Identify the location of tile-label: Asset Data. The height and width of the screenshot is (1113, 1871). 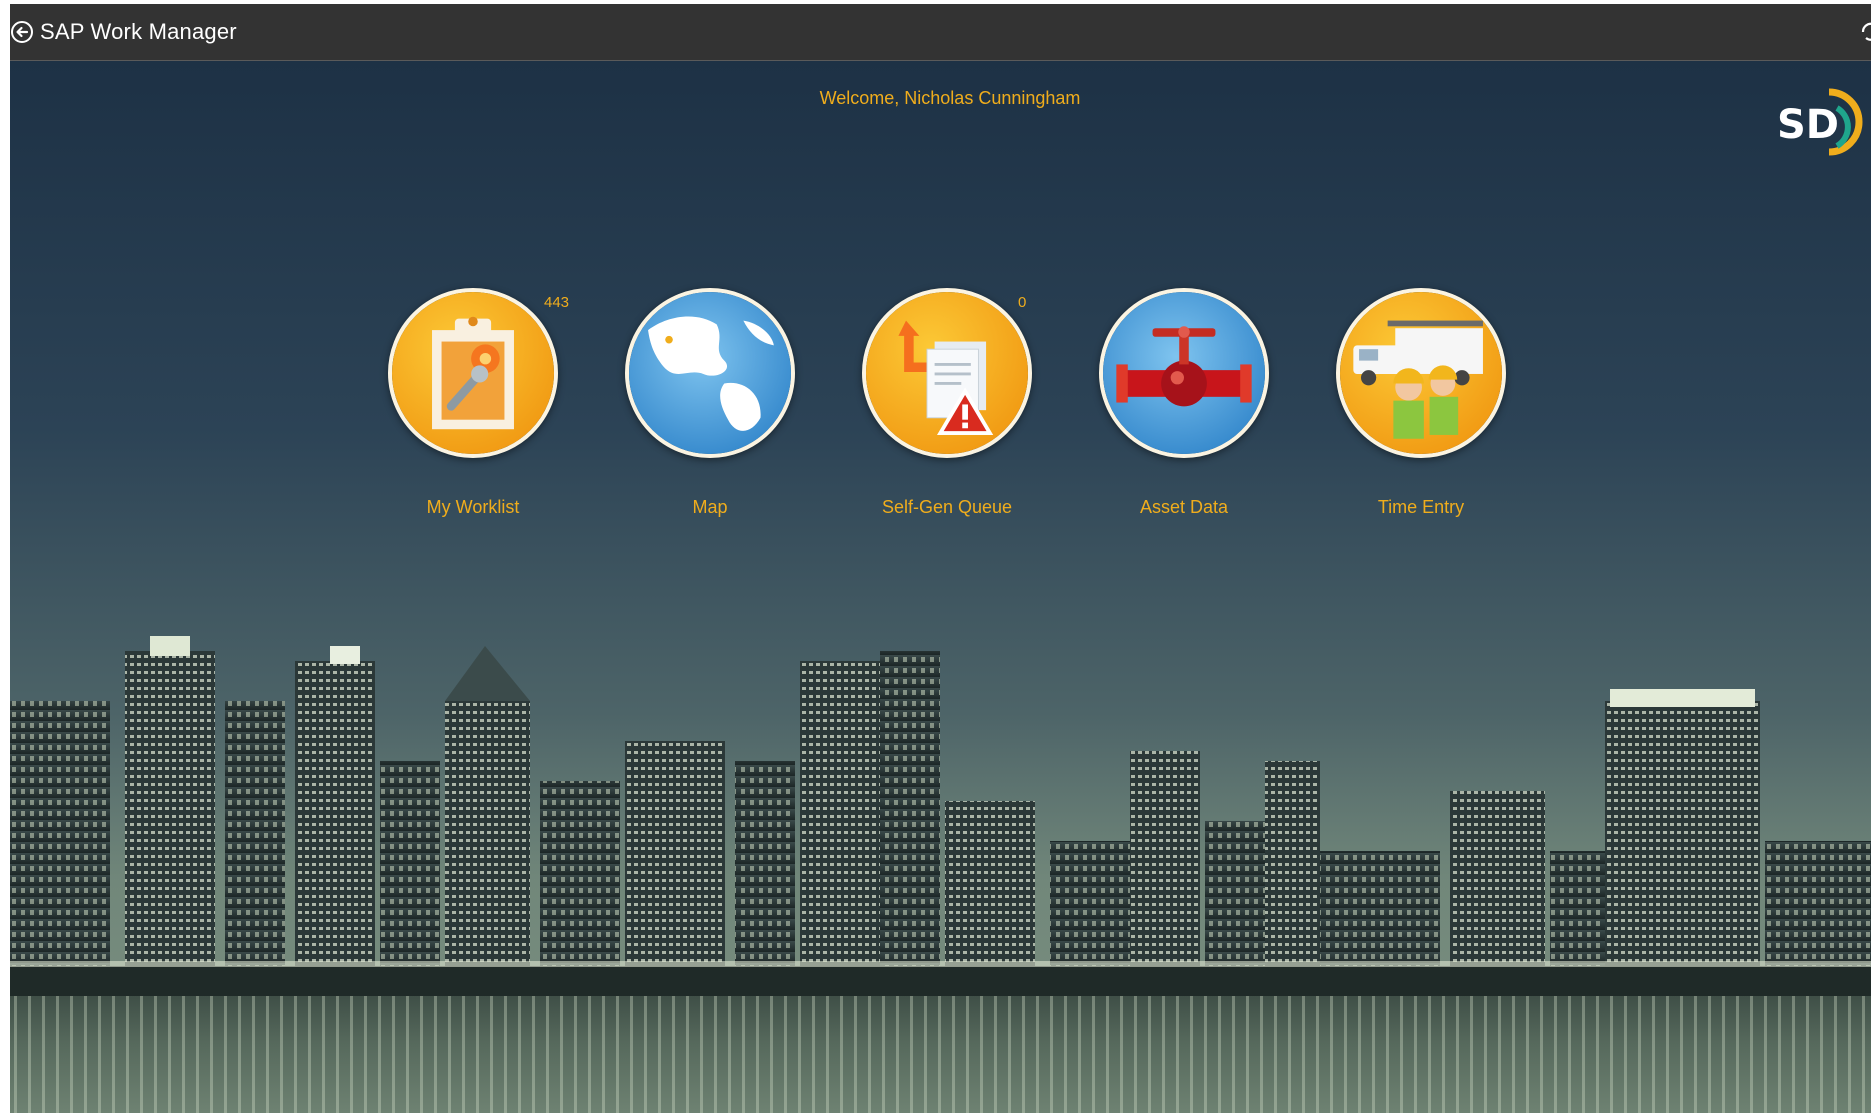
(1184, 507).